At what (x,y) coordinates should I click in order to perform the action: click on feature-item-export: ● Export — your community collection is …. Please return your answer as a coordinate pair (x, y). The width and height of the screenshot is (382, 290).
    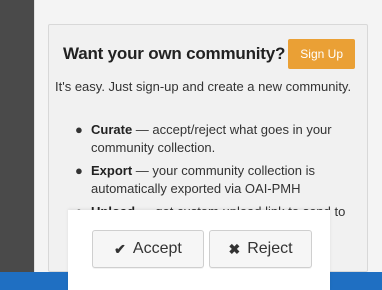
    Looking at the image, I should click on (215, 180).